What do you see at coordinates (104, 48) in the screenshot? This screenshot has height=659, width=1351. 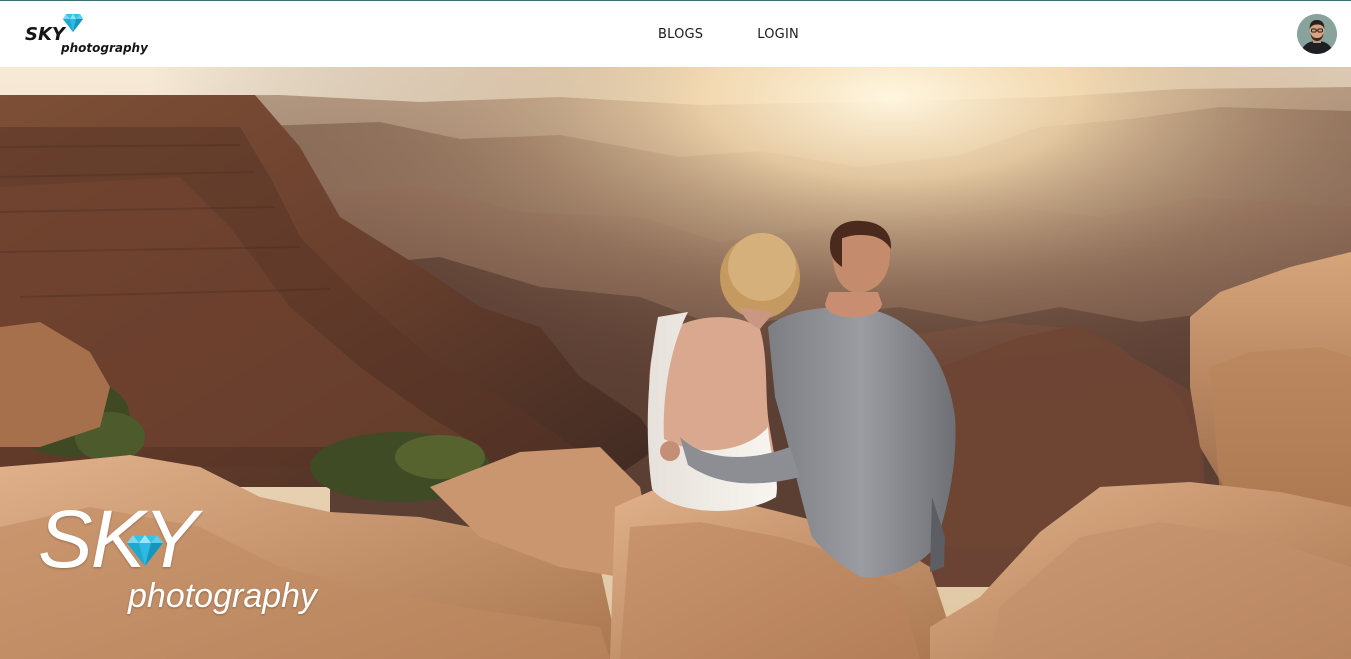 I see `brand-subtitle: photography` at bounding box center [104, 48].